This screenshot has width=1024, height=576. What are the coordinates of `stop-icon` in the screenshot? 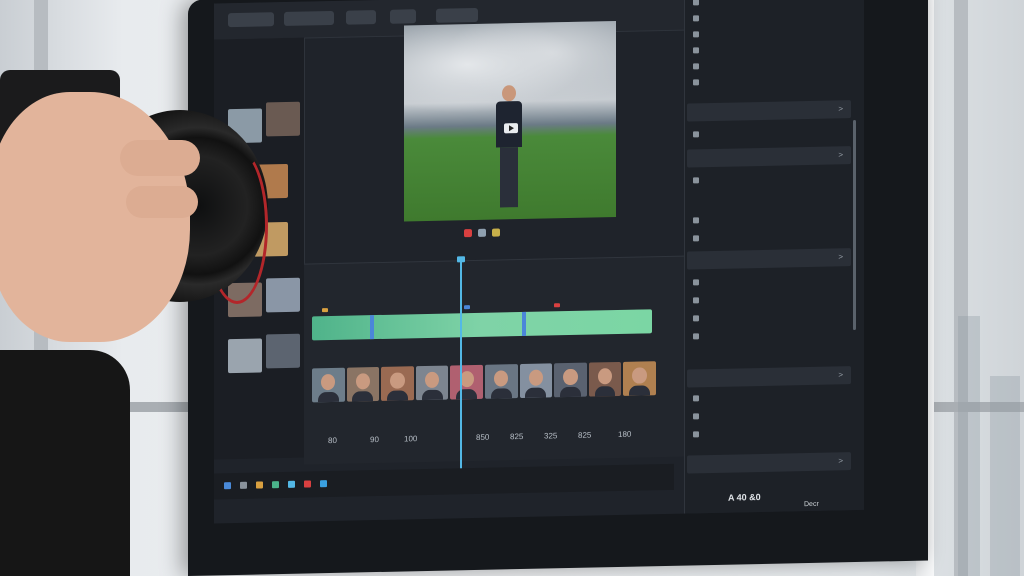 It's located at (482, 232).